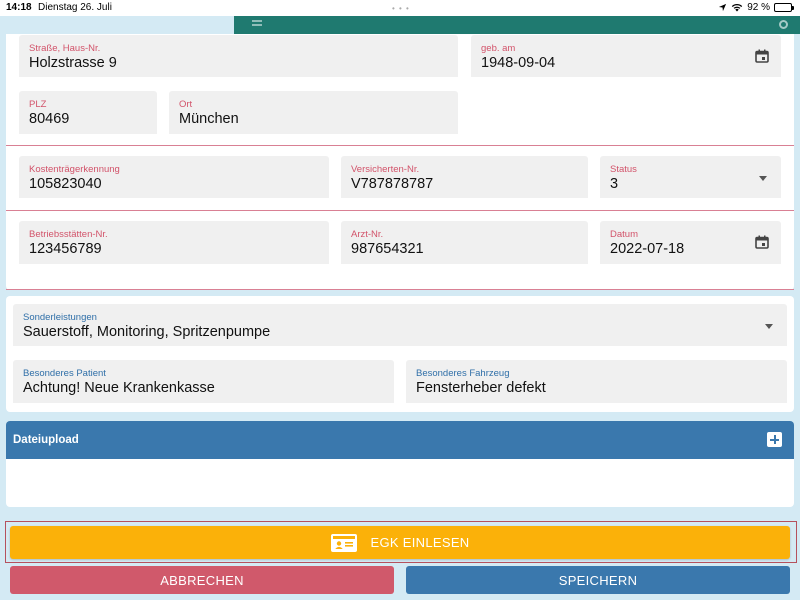 This screenshot has height=600, width=800. Describe the element at coordinates (209, 119) in the screenshot. I see `city-value: München` at that location.